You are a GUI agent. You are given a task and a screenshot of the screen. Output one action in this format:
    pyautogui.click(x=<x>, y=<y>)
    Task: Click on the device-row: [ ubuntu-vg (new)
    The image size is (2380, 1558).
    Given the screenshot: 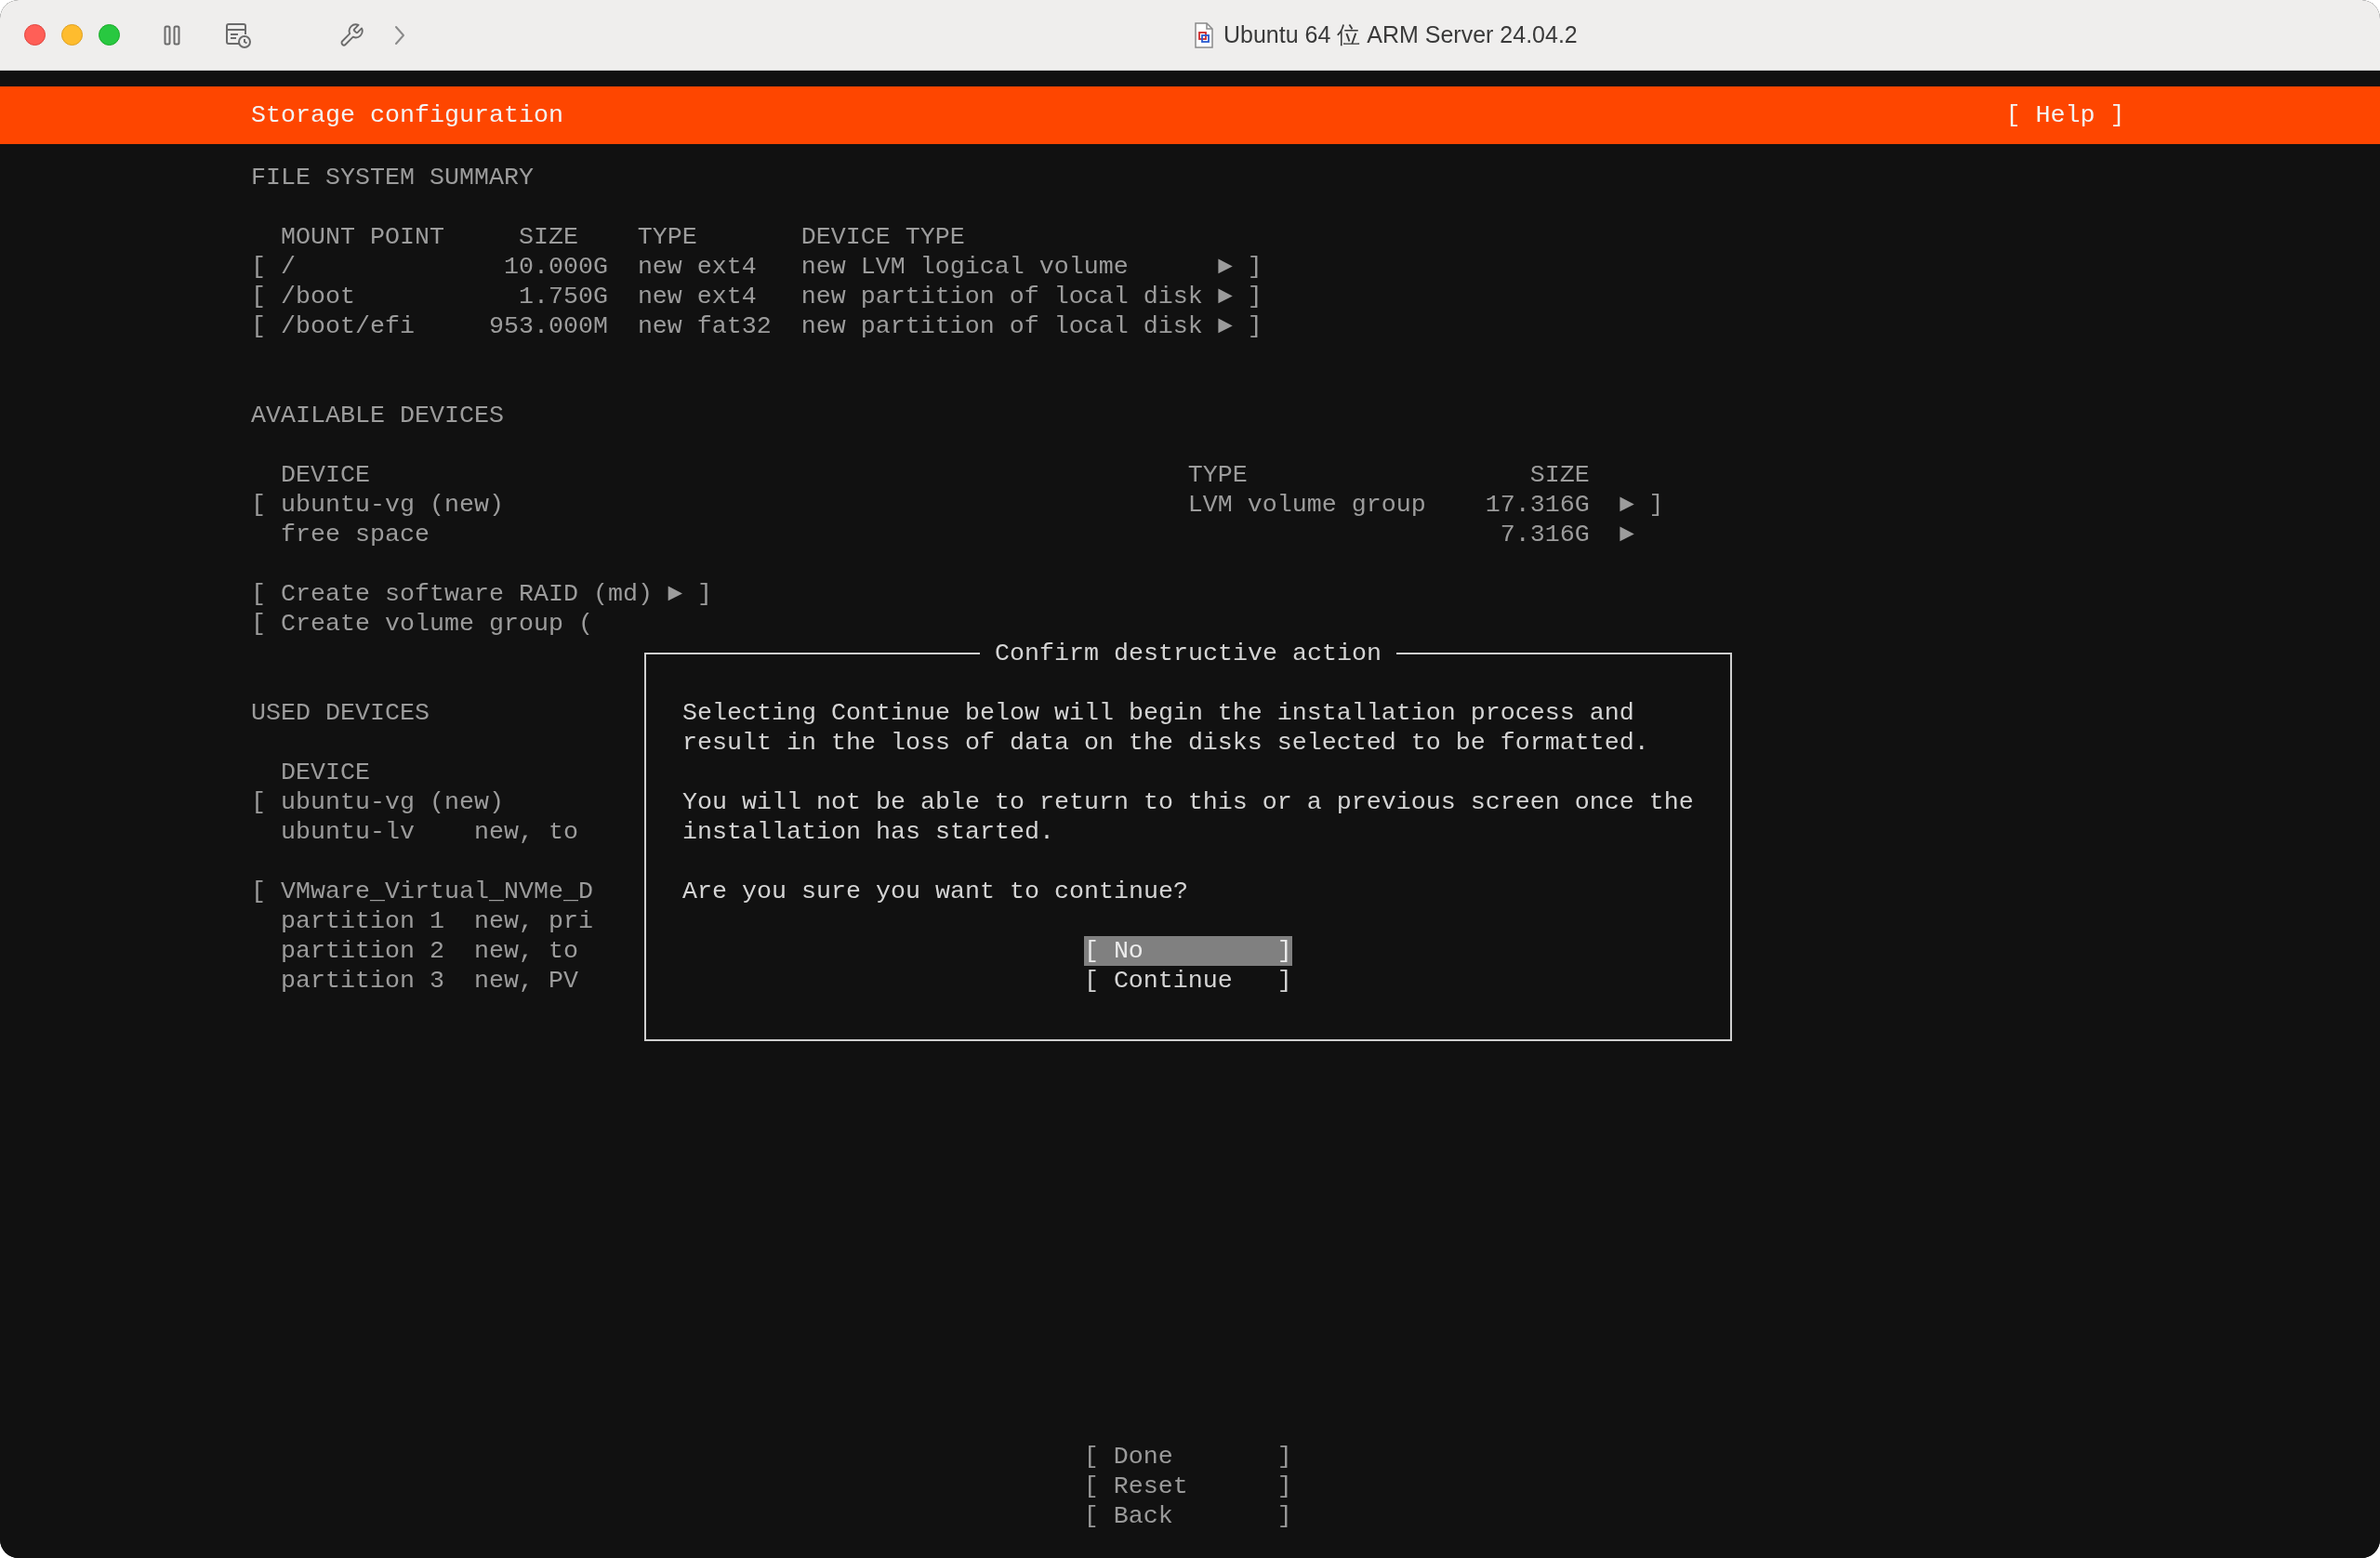 What is the action you would take?
    pyautogui.click(x=377, y=801)
    